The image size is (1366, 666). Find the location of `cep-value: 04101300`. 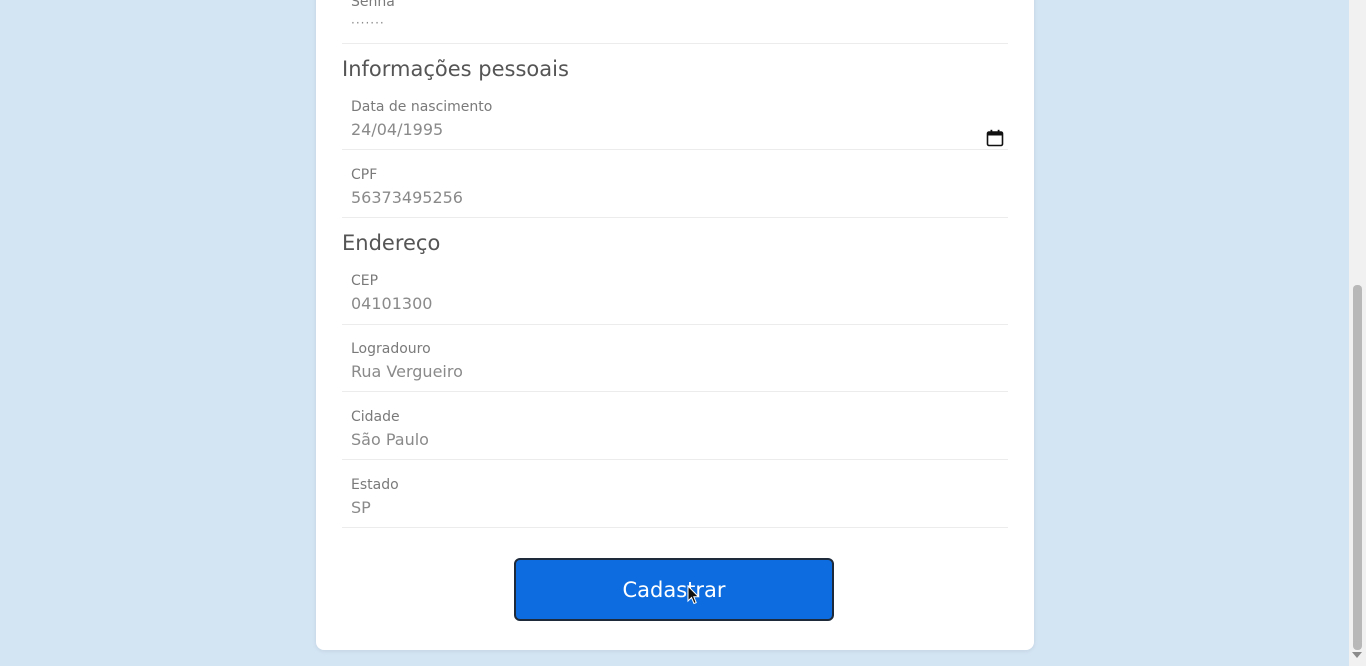

cep-value: 04101300 is located at coordinates (392, 303).